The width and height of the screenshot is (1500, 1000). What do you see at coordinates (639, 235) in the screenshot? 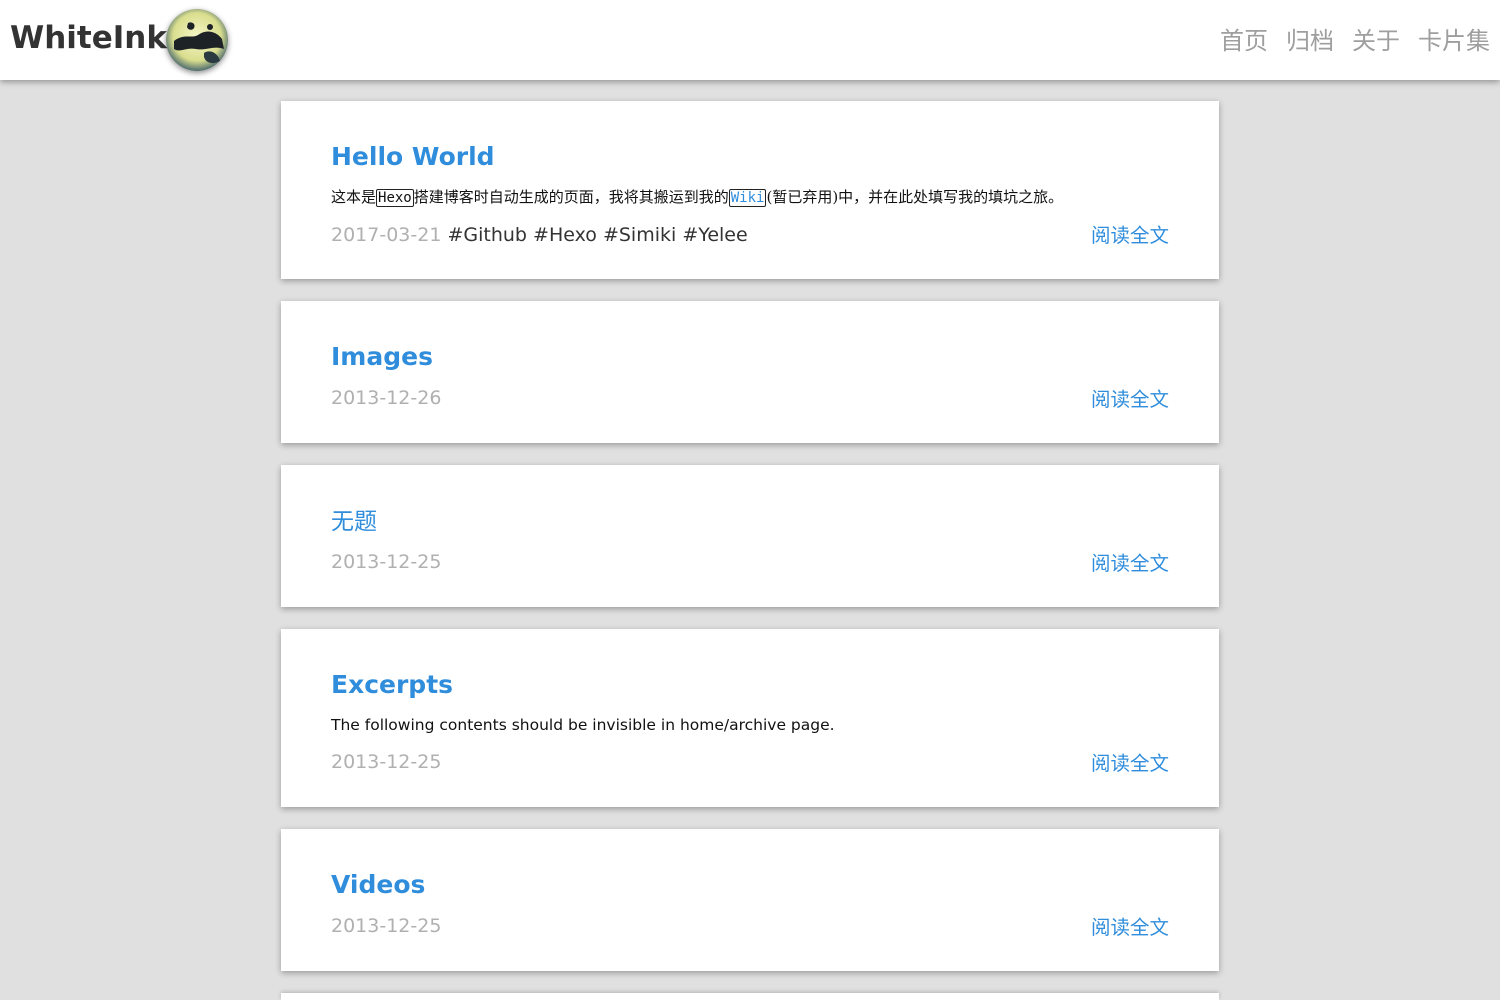
I see `tag-link: #Simiki` at bounding box center [639, 235].